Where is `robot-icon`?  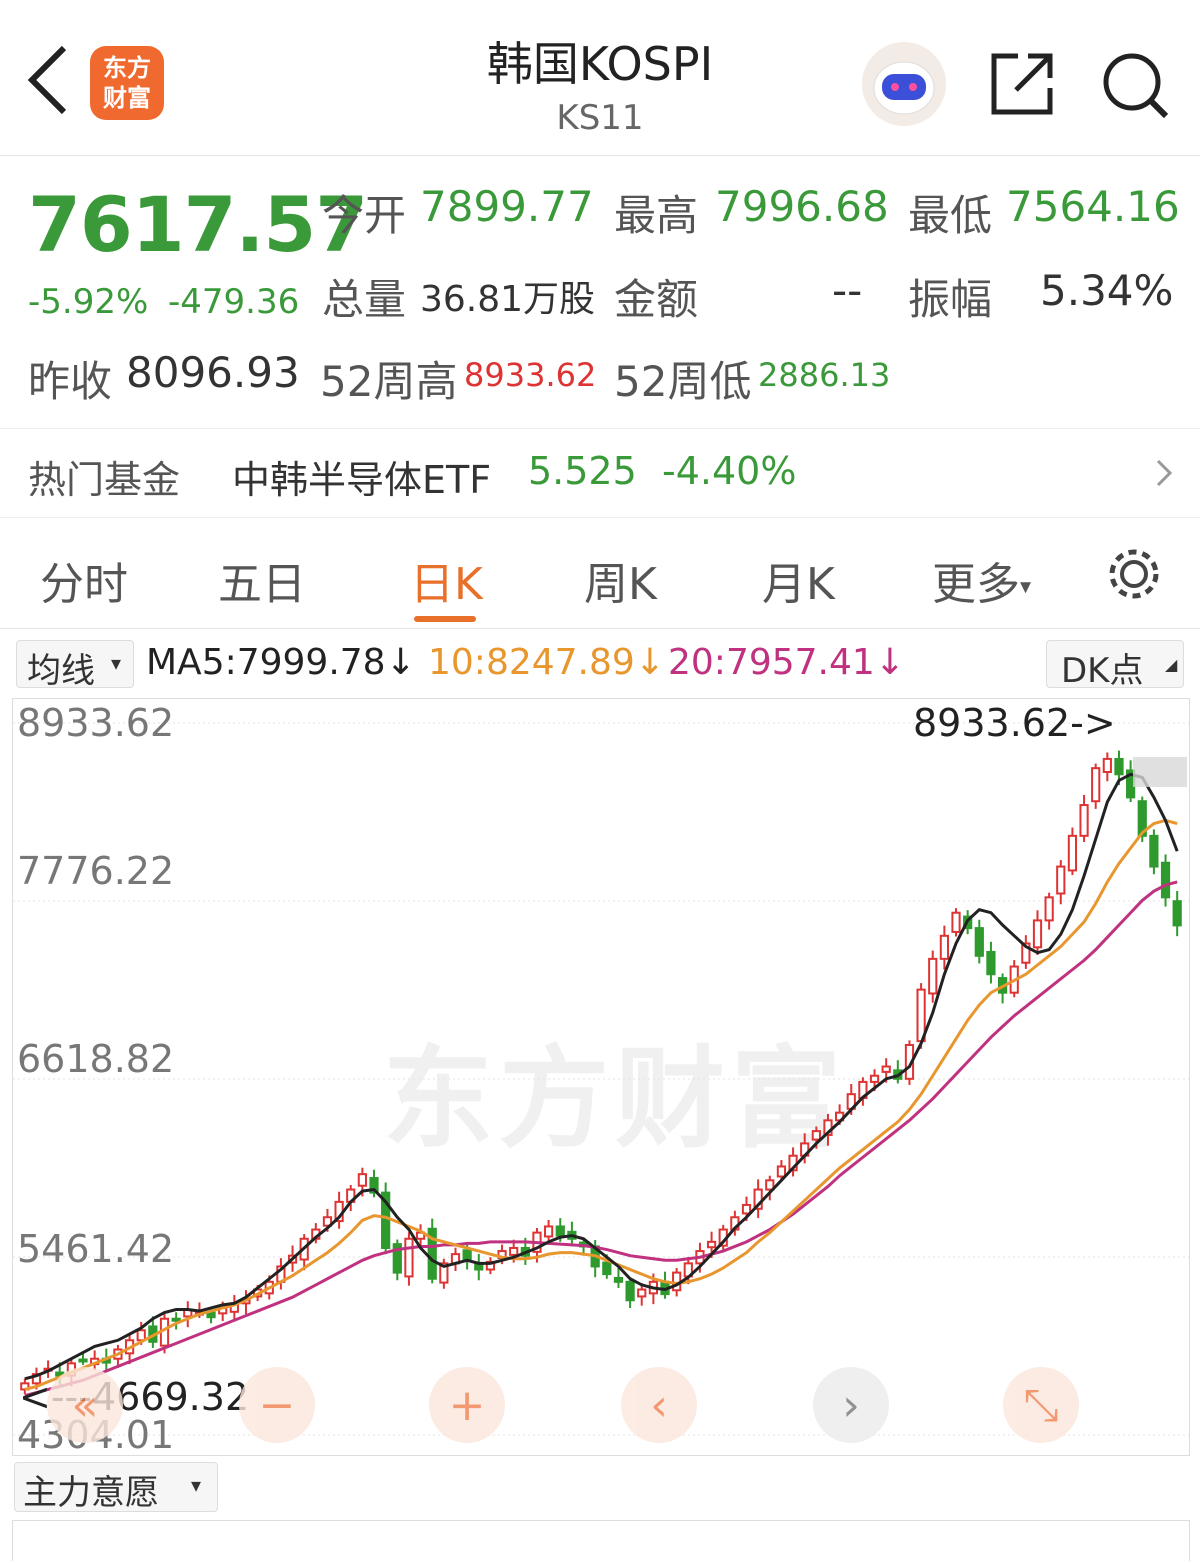 robot-icon is located at coordinates (904, 88).